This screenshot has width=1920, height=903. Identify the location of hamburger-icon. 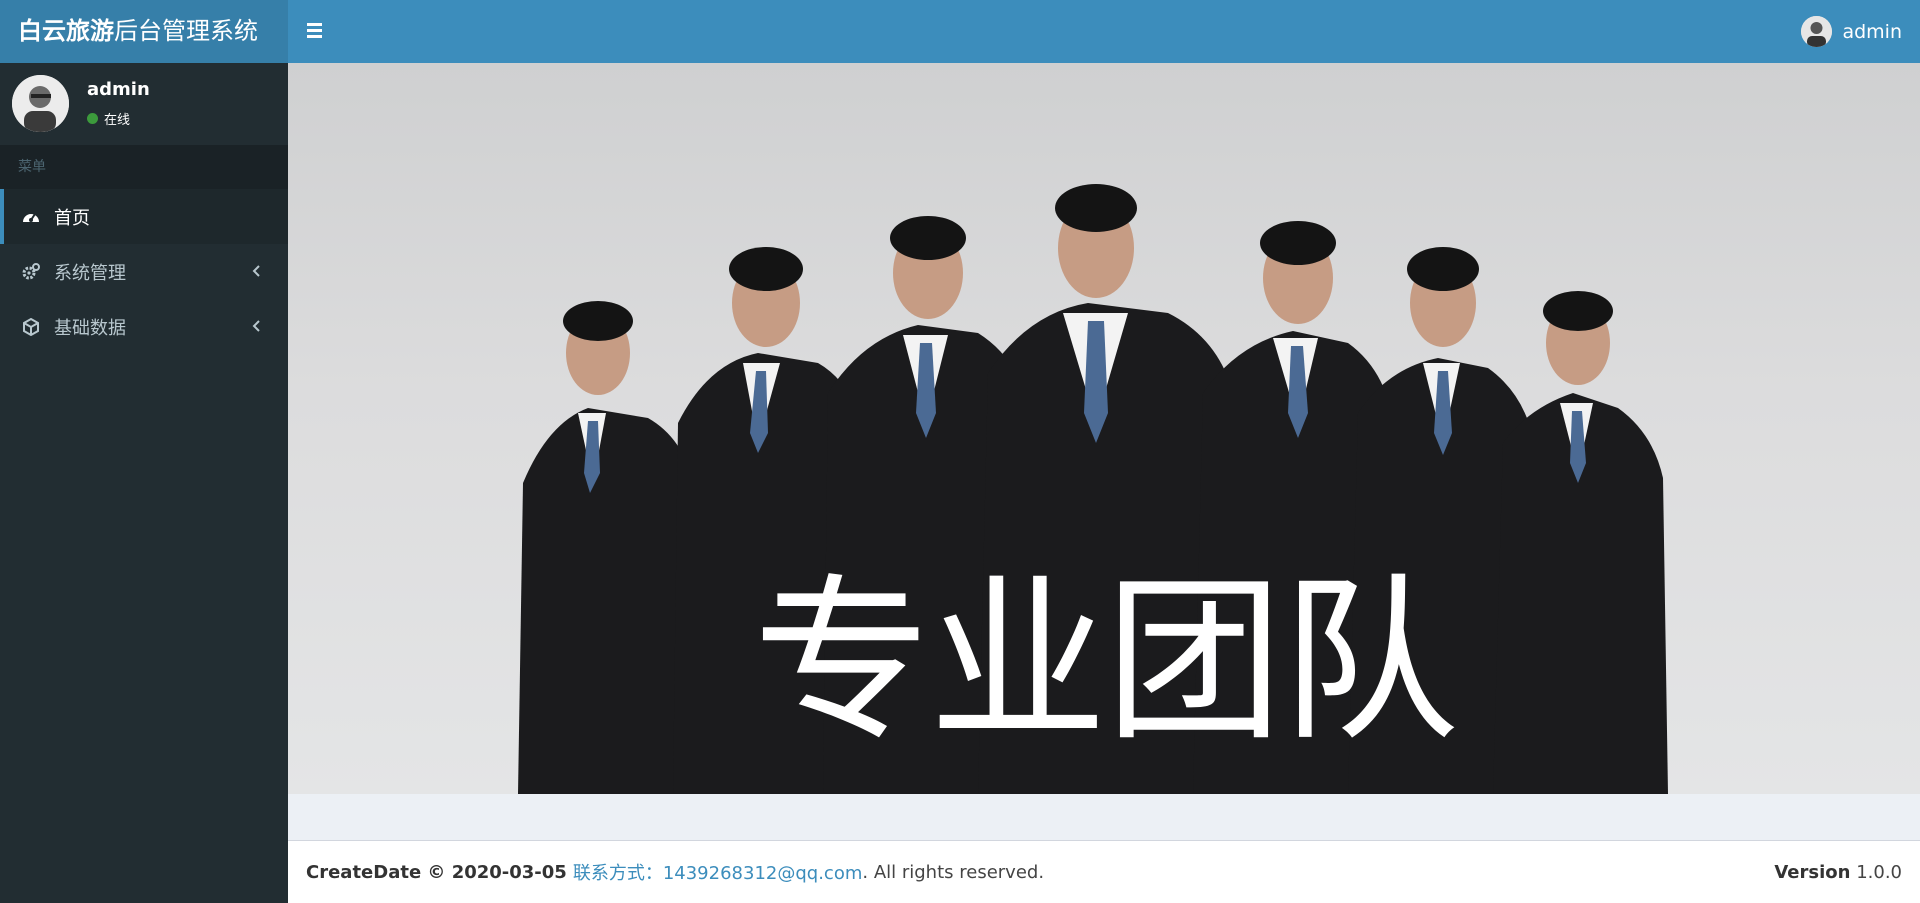
(314, 24).